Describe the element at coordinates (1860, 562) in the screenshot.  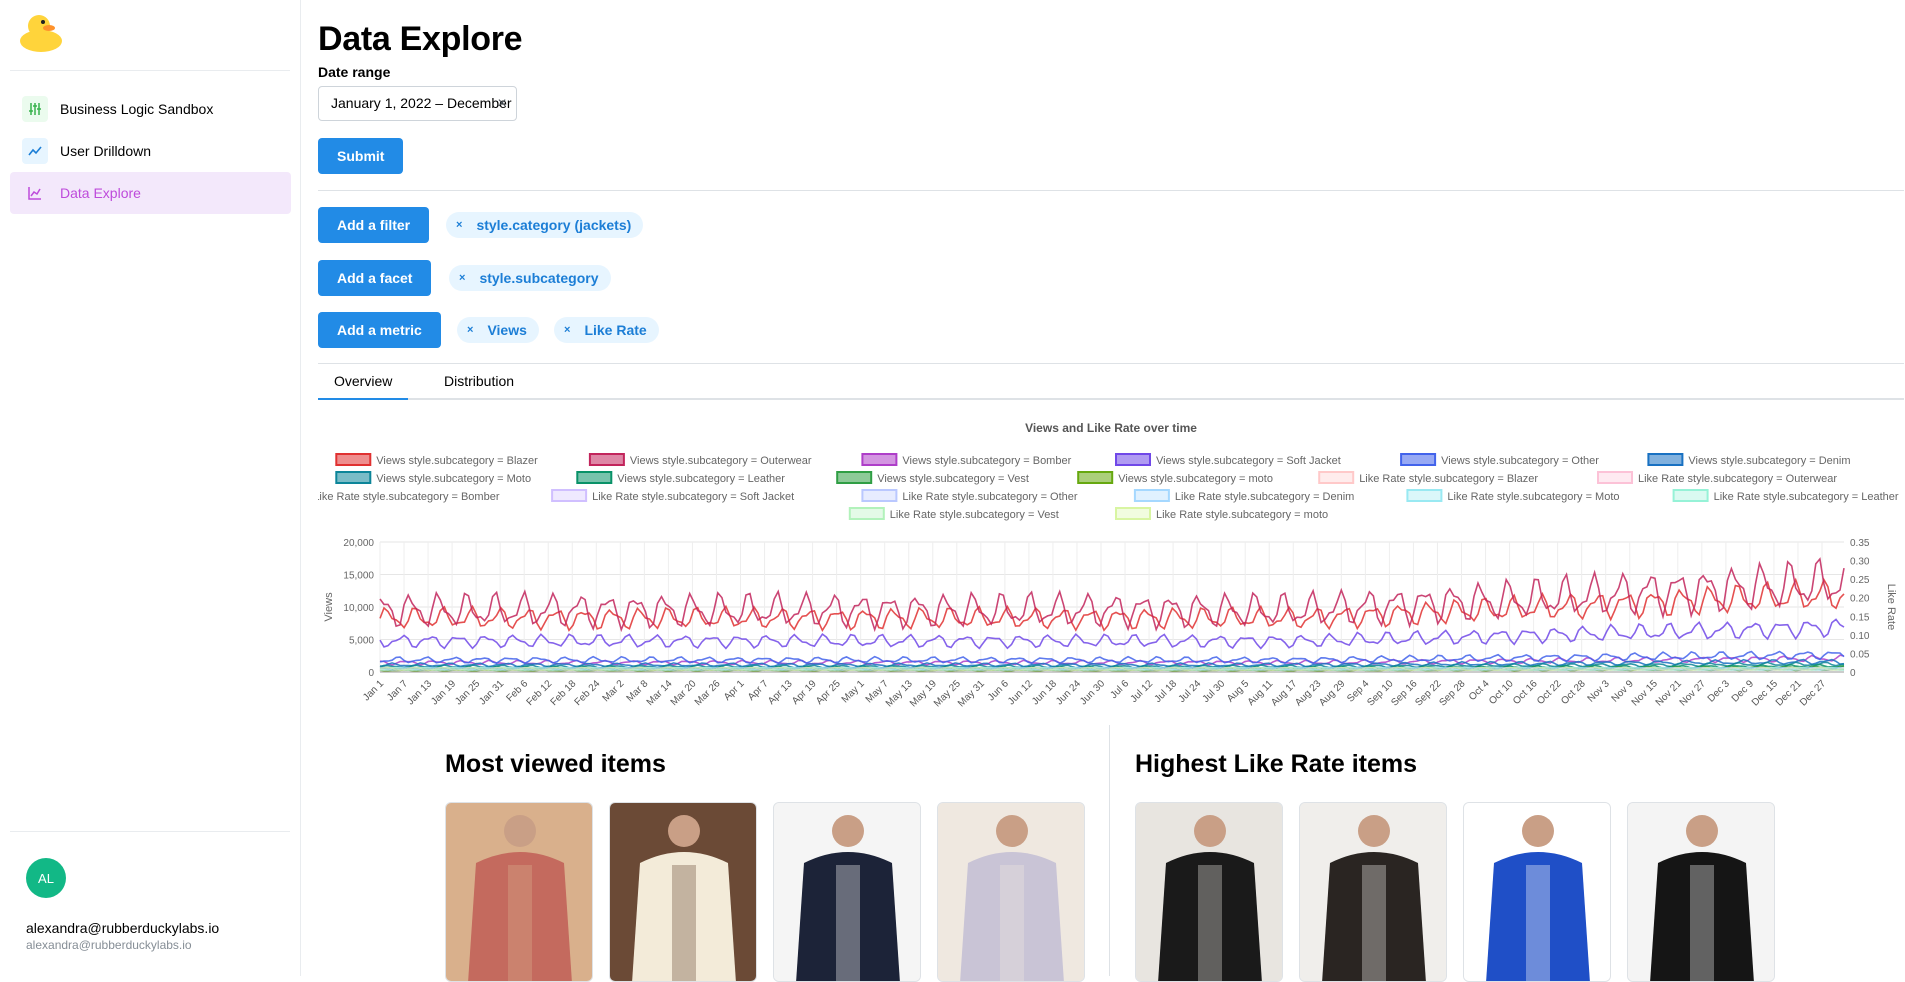
I see `y2-tick-label: 0.30` at that location.